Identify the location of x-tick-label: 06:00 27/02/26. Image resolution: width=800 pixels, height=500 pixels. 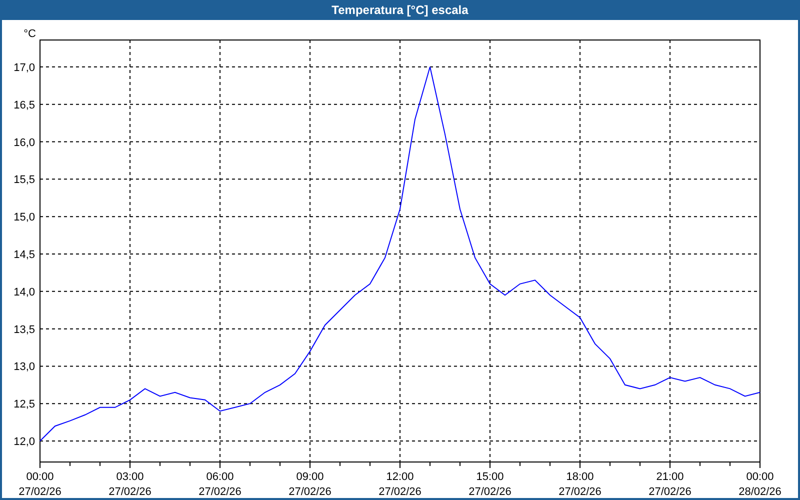
(220, 484).